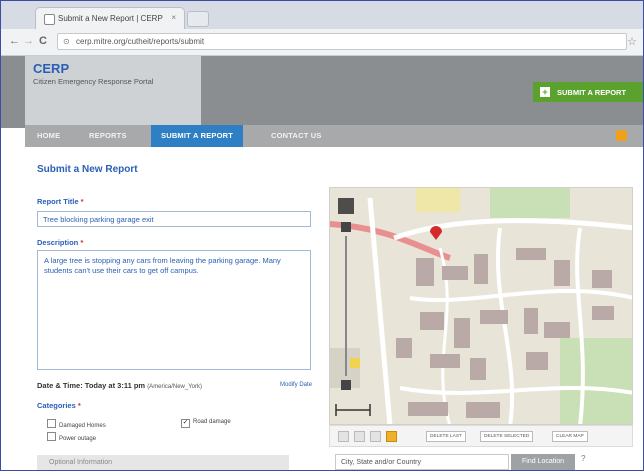 The width and height of the screenshot is (644, 471). Describe the element at coordinates (174, 387) in the screenshot. I see `timezone-label: (America/New_York)` at that location.